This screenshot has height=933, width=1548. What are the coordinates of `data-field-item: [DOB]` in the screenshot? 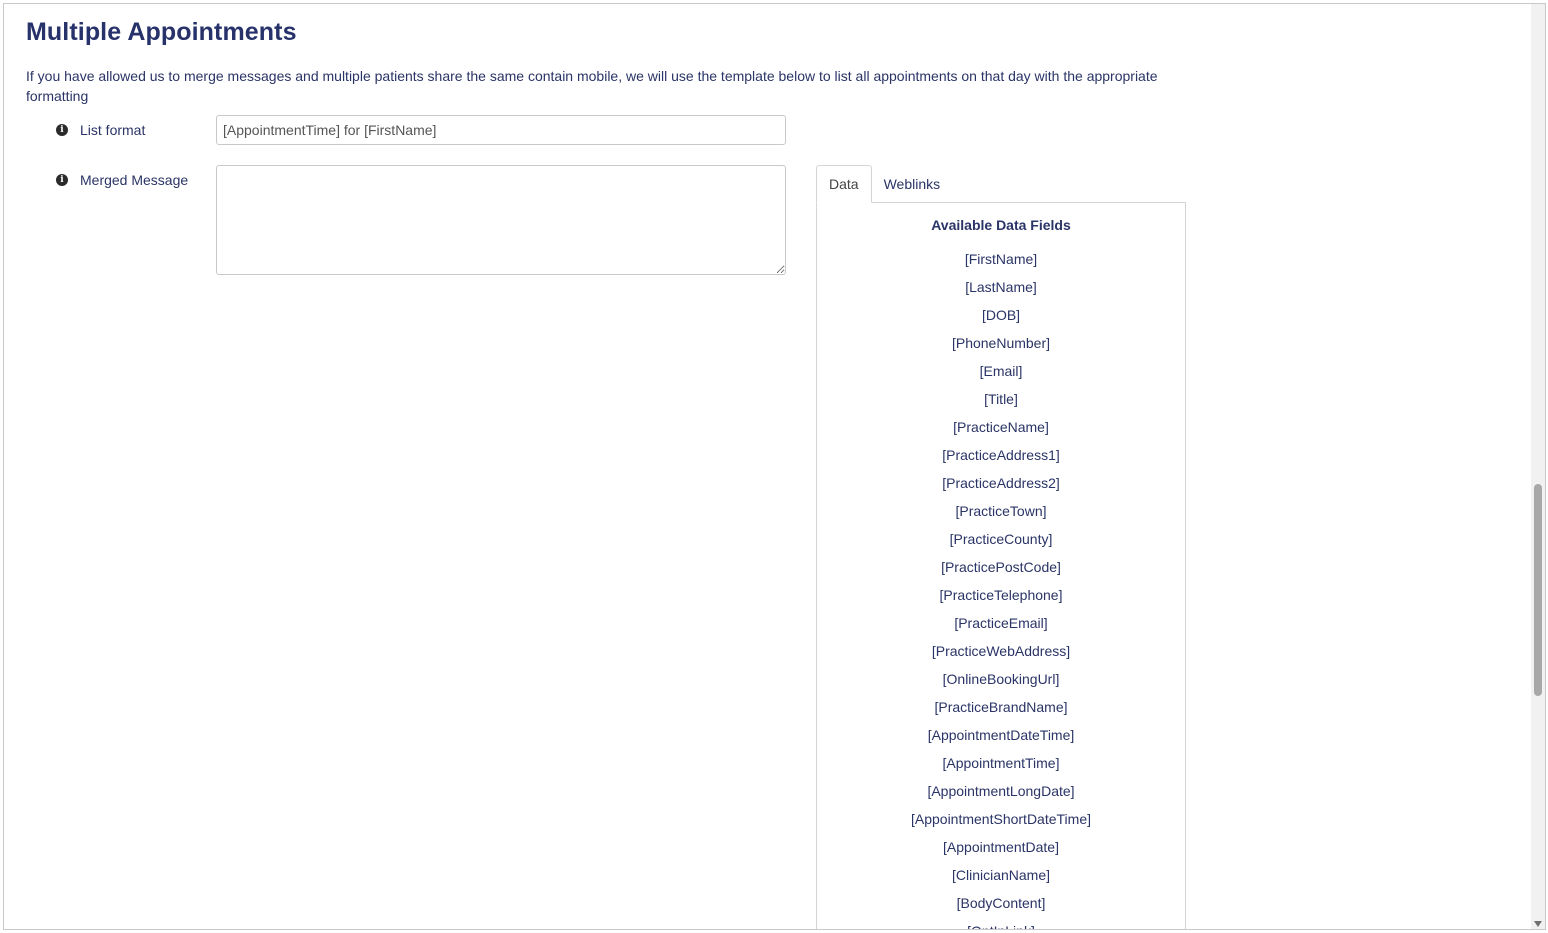 It's located at (1001, 315).